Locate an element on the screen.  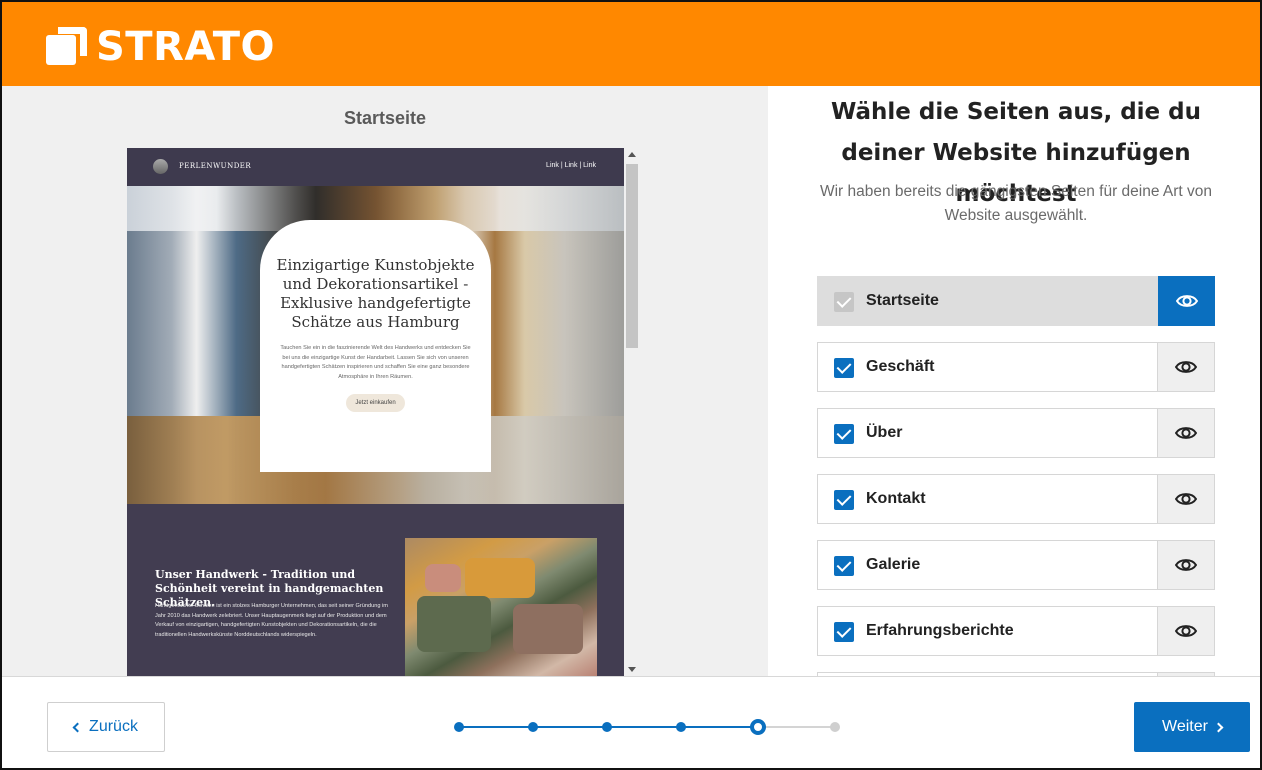
preview-title: Startseite is located at coordinates (385, 118).